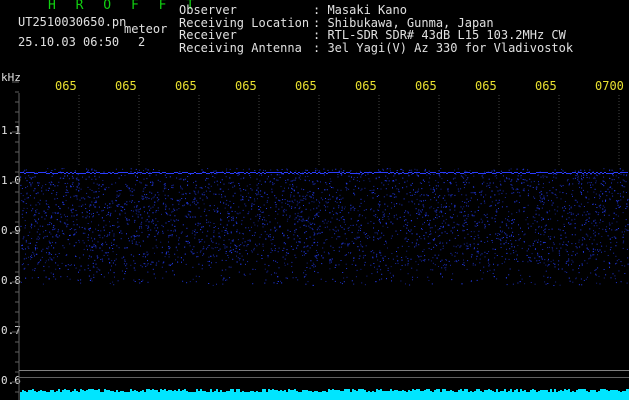 The image size is (629, 400). I want to click on noise-floor-fill, so click(324, 396).